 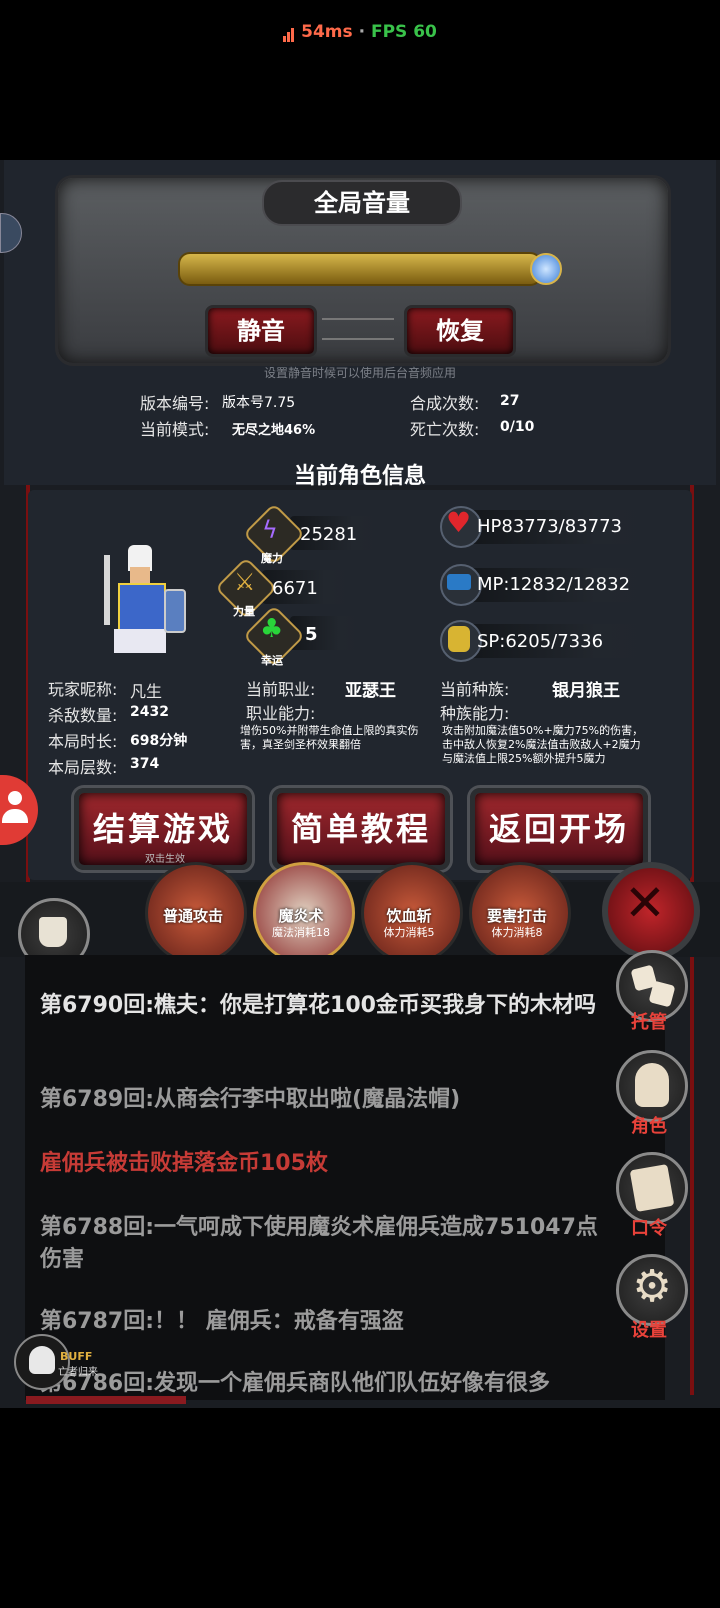 I want to click on magic-value: 25281, so click(x=329, y=534).